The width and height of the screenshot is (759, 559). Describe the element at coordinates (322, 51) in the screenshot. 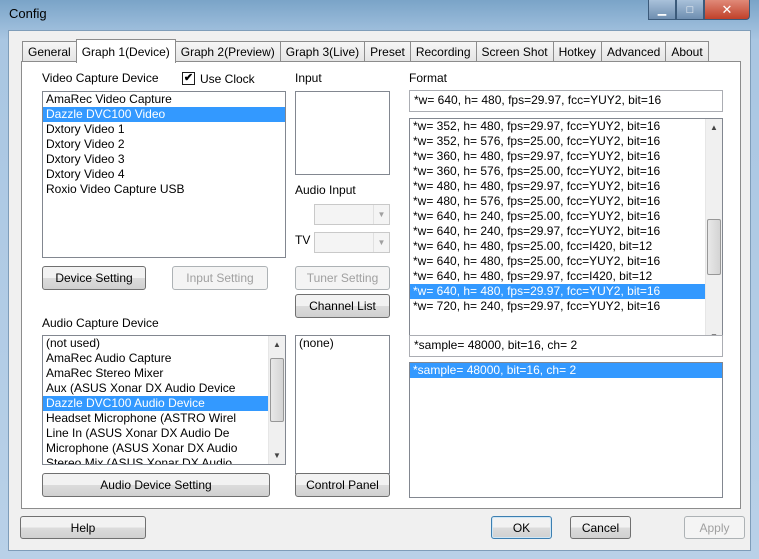

I see `tab-graph-3-live-: Graph 3(Live)` at that location.